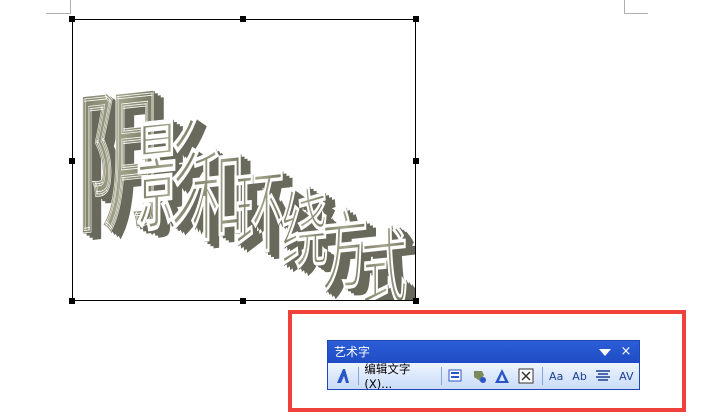 The height and width of the screenshot is (417, 706). I want to click on resize-handle-left, so click(72, 161).